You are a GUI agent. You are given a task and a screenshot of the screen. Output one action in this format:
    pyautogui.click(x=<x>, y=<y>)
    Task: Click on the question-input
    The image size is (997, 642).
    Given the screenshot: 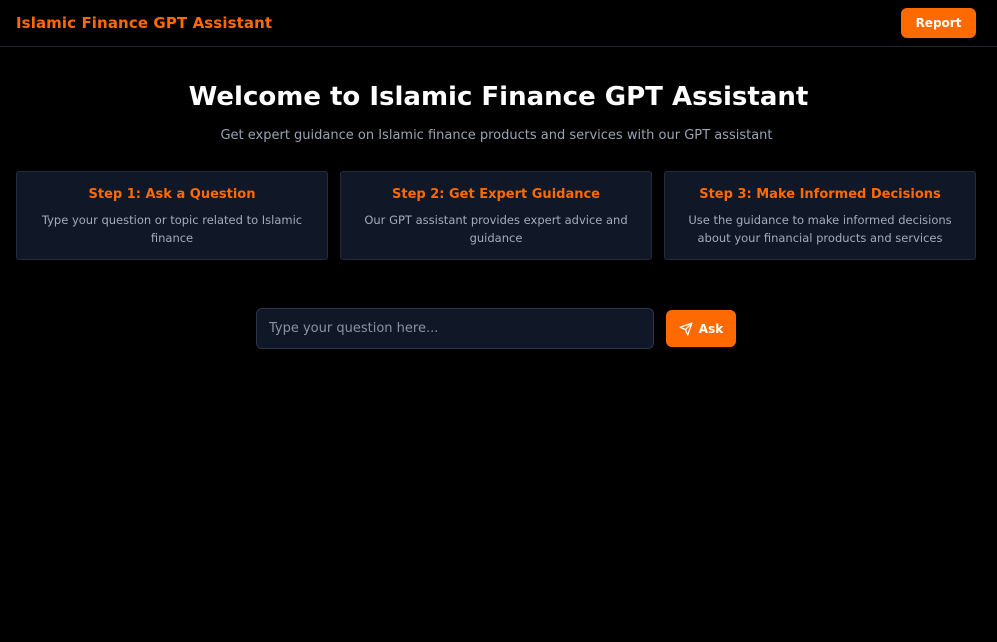 What is the action you would take?
    pyautogui.click(x=455, y=328)
    